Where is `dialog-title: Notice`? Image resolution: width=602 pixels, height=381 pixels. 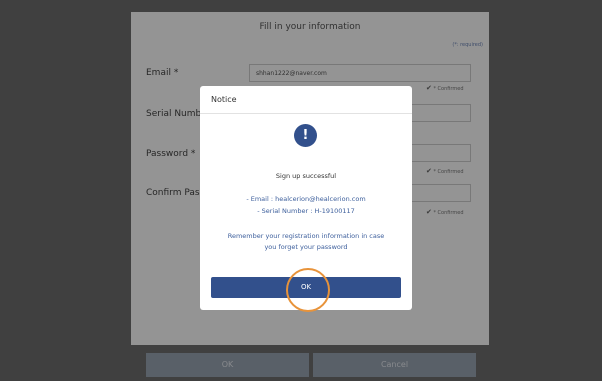 dialog-title: Notice is located at coordinates (224, 99).